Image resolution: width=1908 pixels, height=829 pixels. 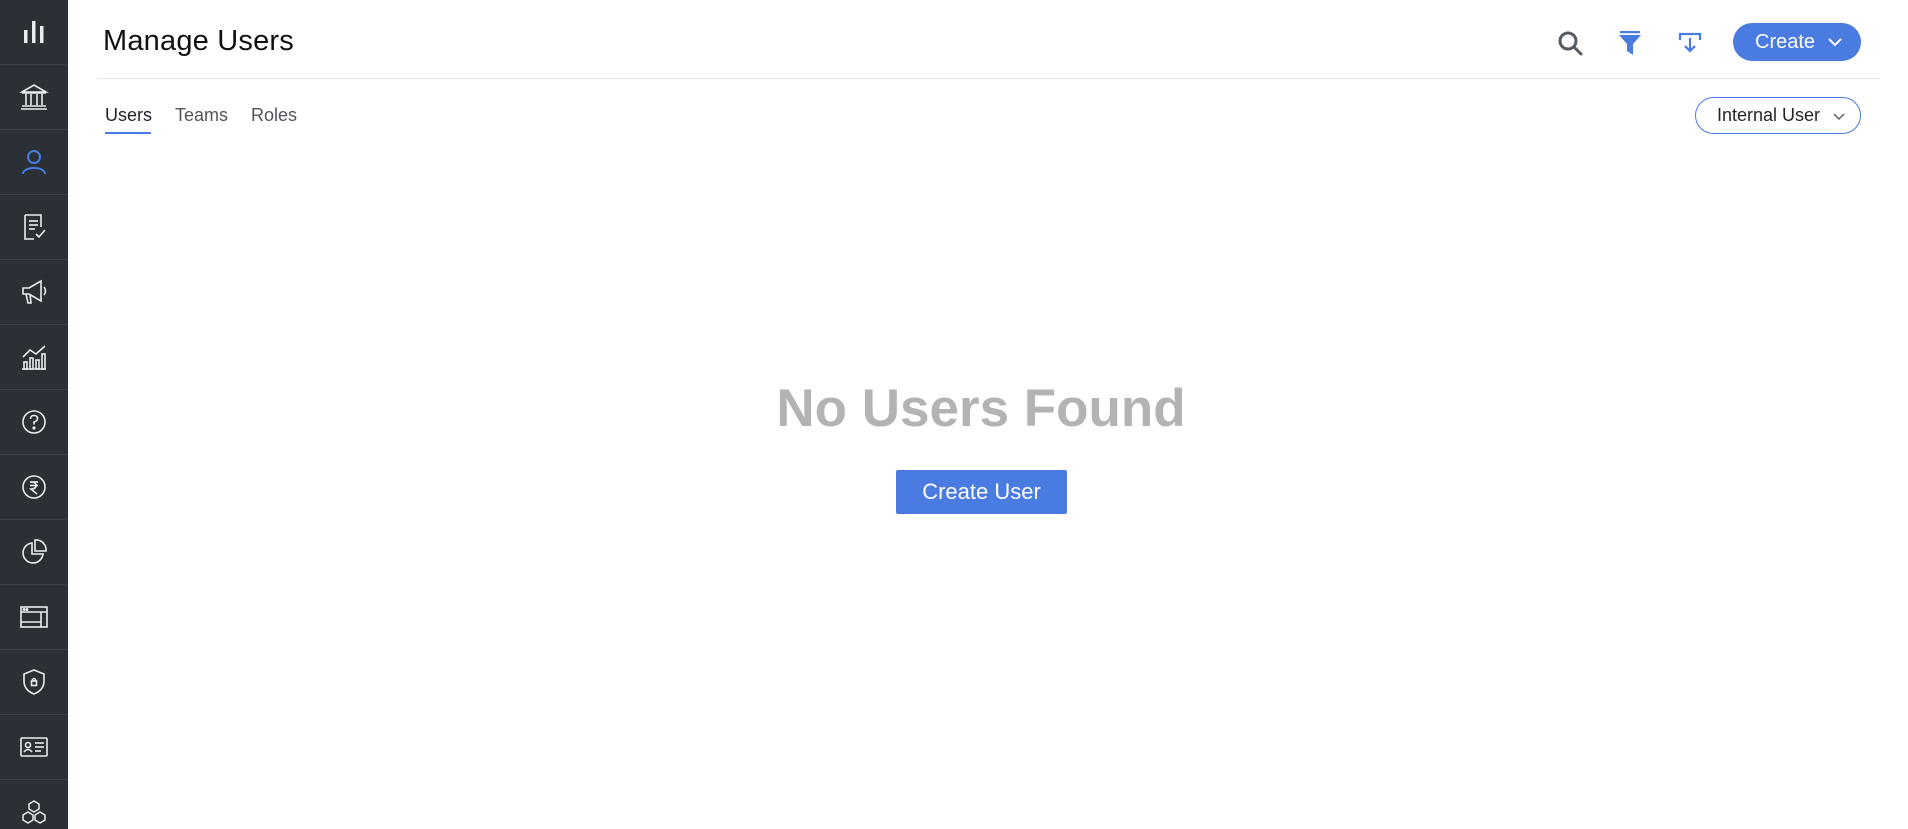 I want to click on sidebar-item-reports, so click(x=34, y=552).